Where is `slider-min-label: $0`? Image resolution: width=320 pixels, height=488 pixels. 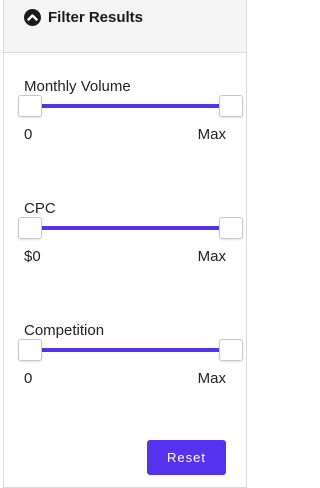 slider-min-label: $0 is located at coordinates (32, 256).